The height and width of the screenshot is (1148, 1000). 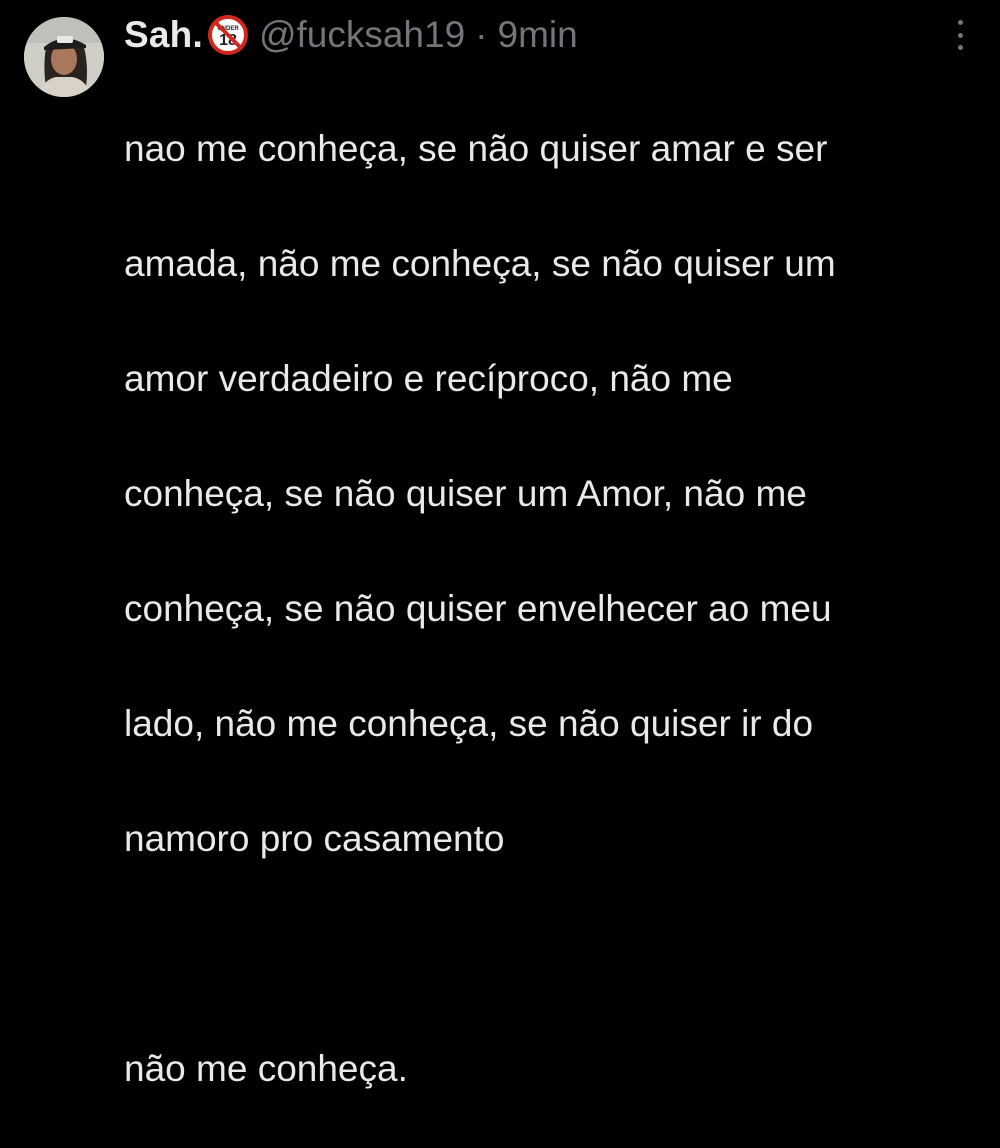 I want to click on timestamp: 9min, so click(x=538, y=35).